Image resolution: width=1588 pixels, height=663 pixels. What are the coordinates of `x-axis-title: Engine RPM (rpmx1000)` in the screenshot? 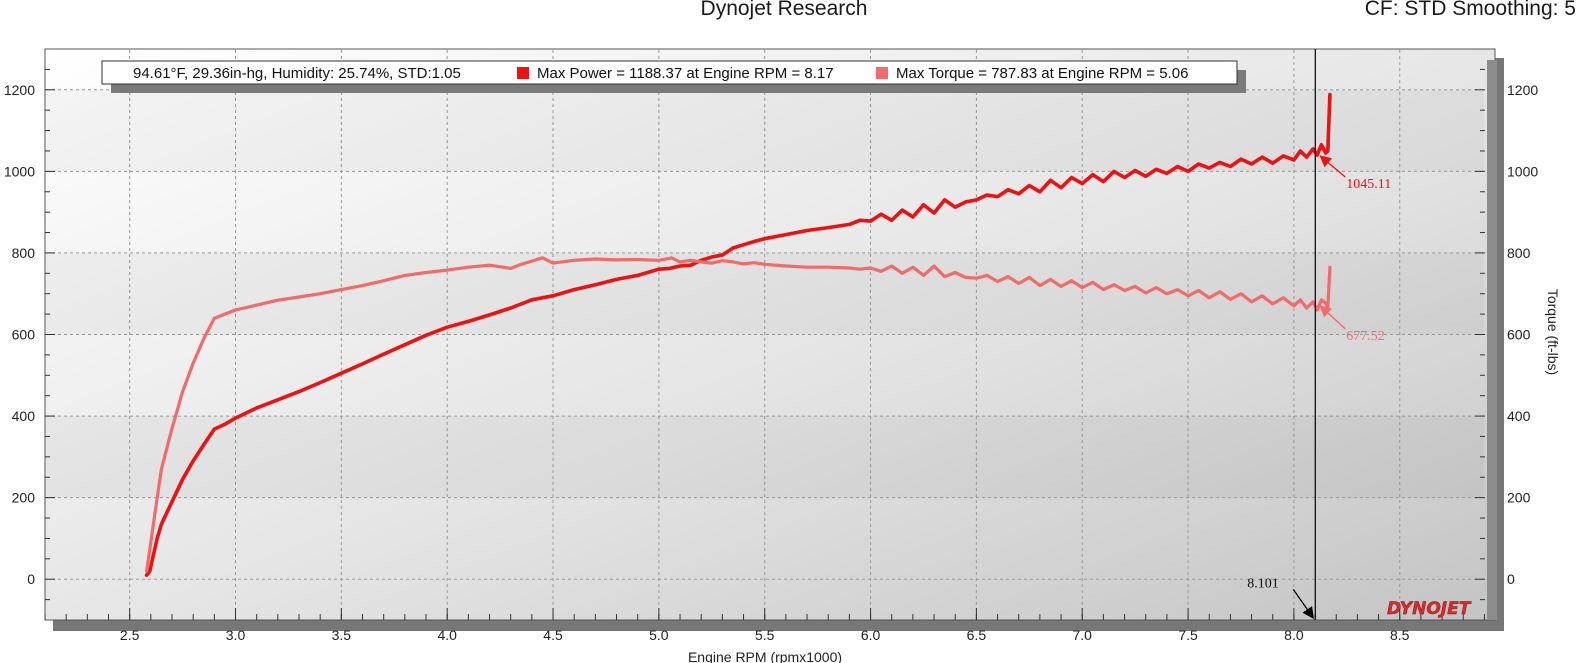 It's located at (765, 656).